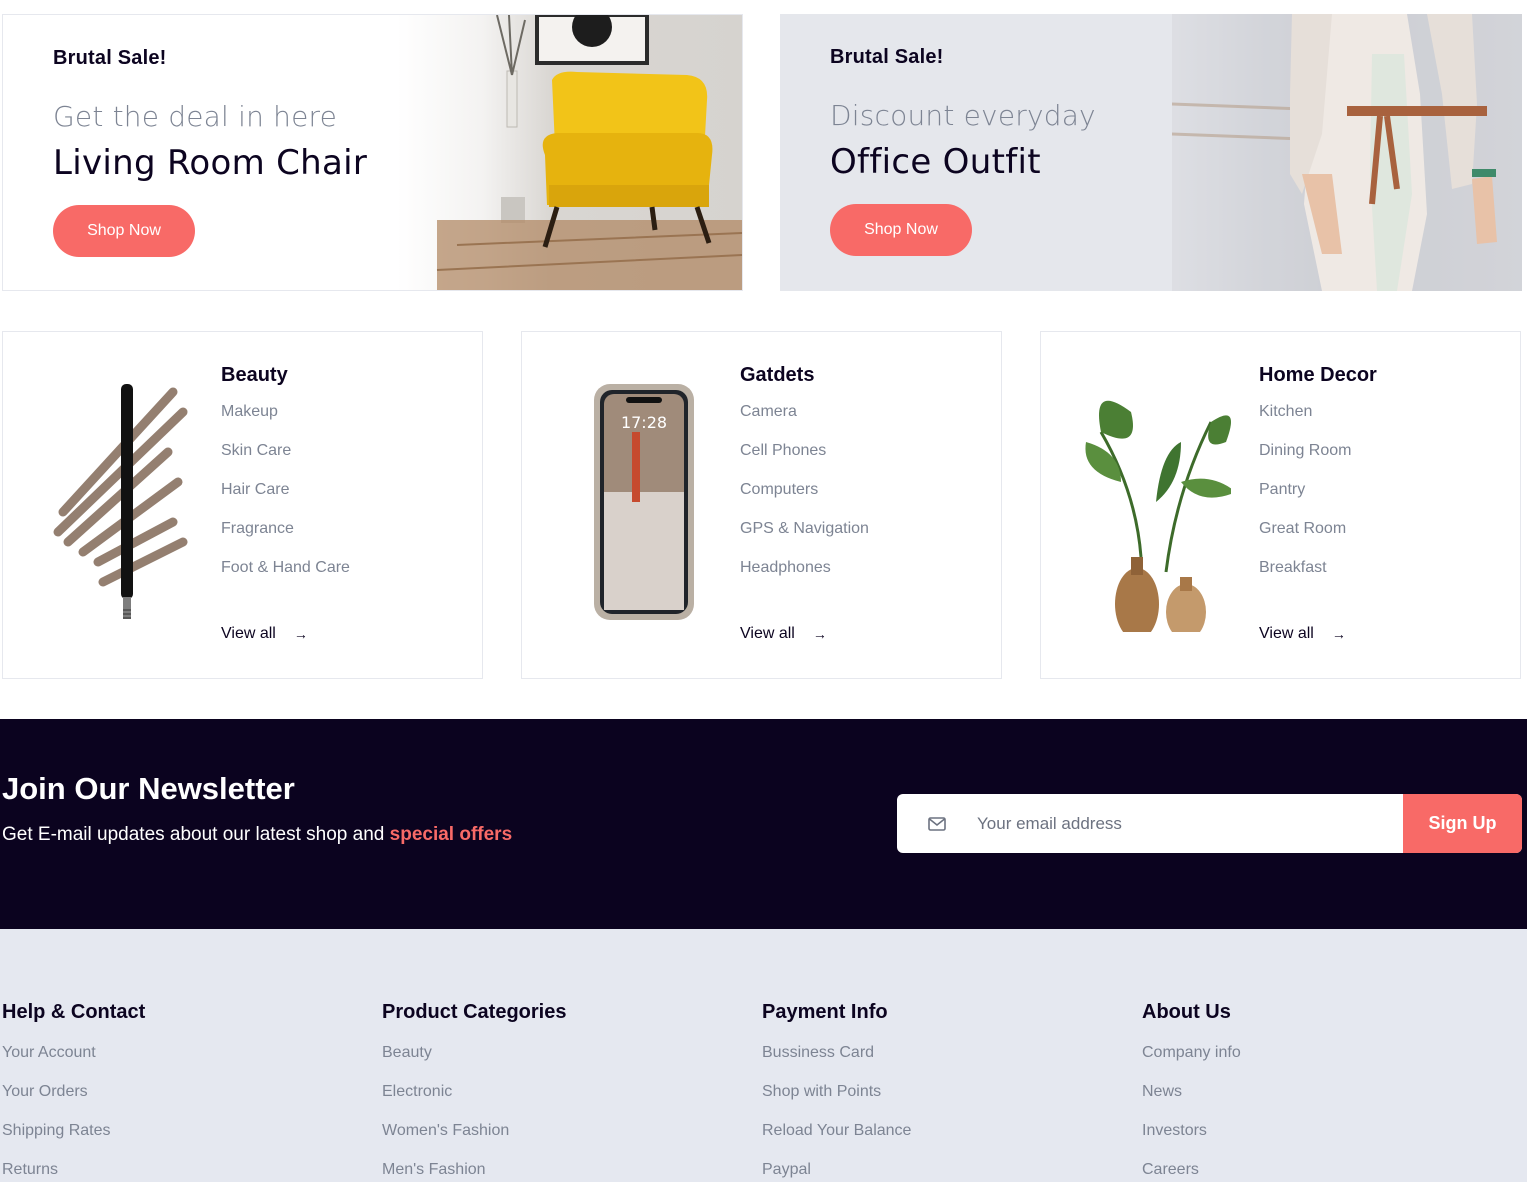 The width and height of the screenshot is (1527, 1182). Describe the element at coordinates (1186, 1012) in the screenshot. I see `footer-column-title: About Us` at that location.